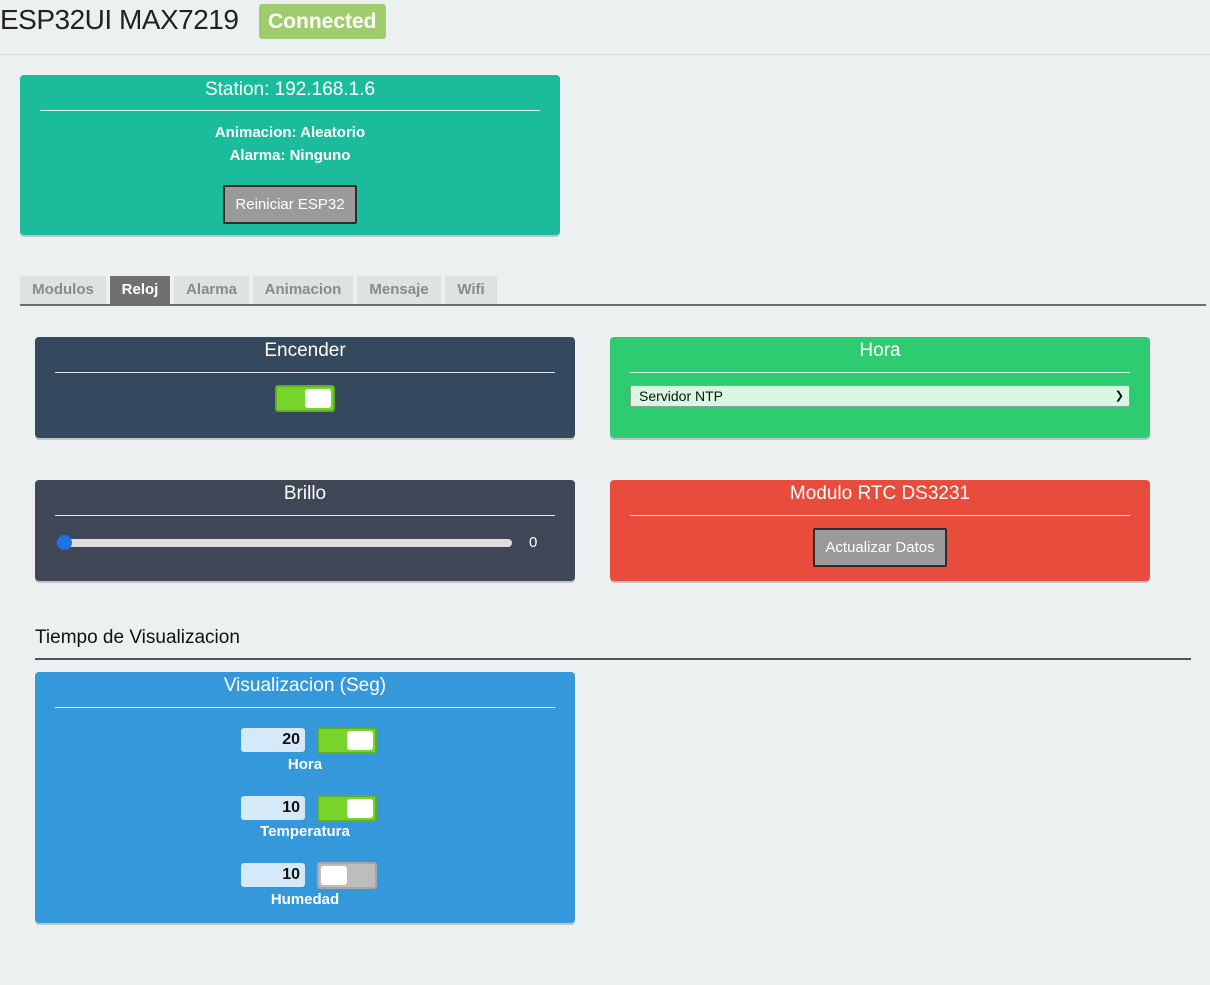 The image size is (1210, 985). Describe the element at coordinates (290, 132) in the screenshot. I see `animacion-status: Animacion: Aleatorio` at that location.